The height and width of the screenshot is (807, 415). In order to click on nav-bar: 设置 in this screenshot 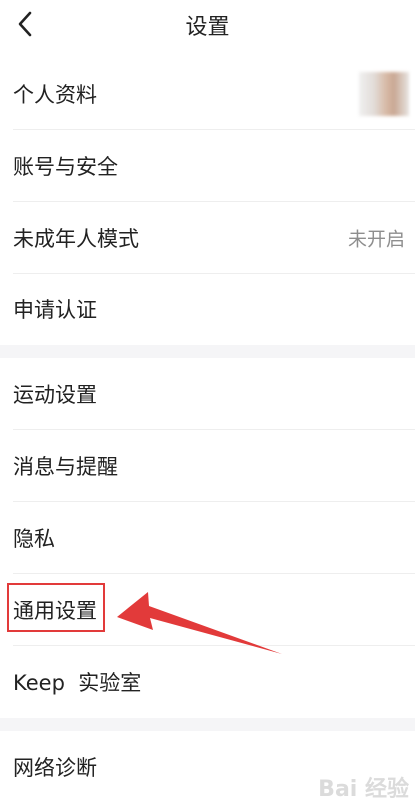, I will do `click(207, 25)`.